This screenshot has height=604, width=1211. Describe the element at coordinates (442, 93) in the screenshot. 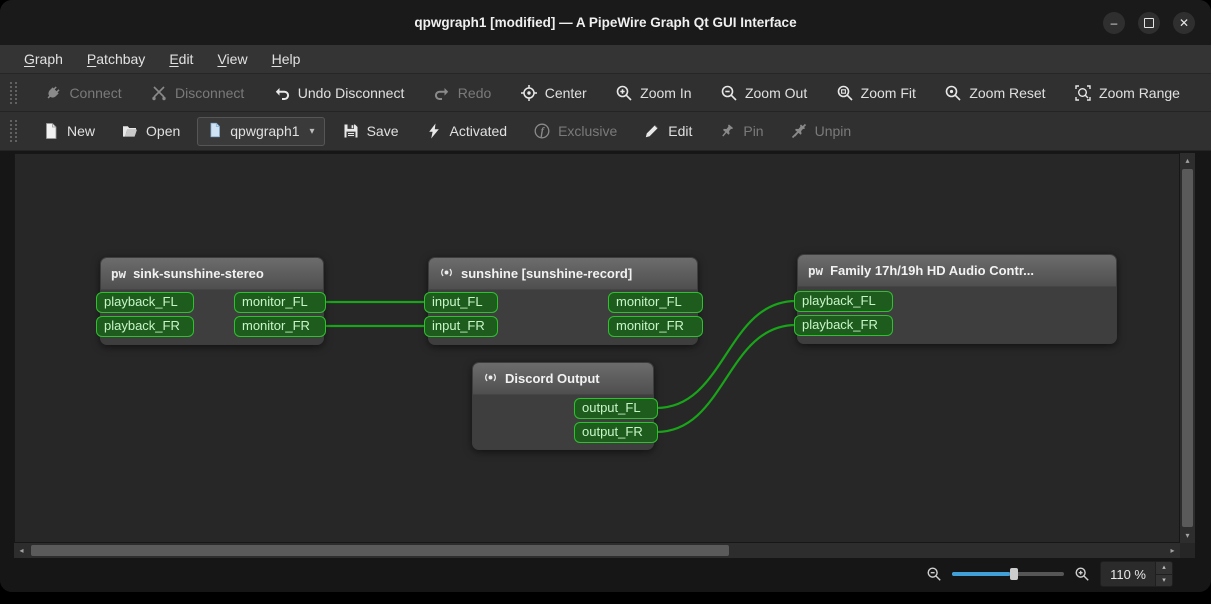

I see `redo-icon` at that location.